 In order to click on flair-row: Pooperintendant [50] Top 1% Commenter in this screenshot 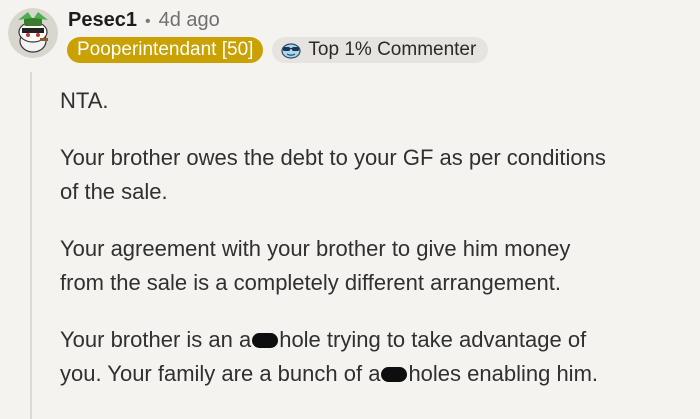, I will do `click(278, 50)`.